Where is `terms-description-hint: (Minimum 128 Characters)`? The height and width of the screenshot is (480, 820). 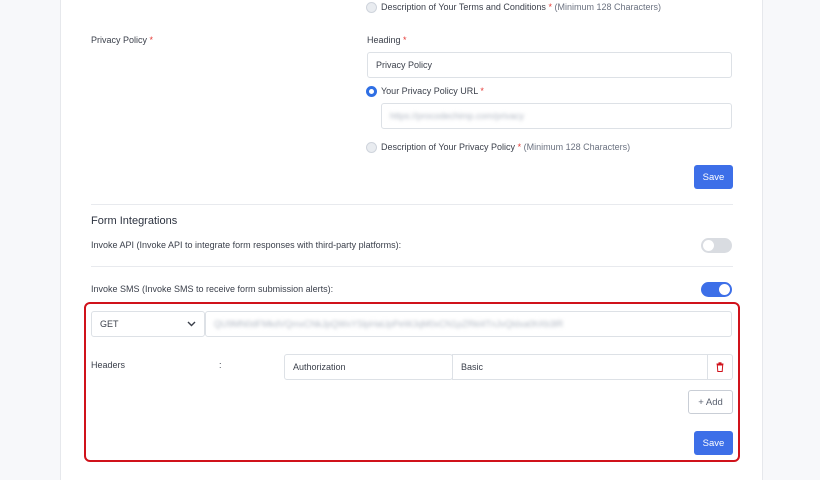
terms-description-hint: (Minimum 128 Characters) is located at coordinates (608, 7).